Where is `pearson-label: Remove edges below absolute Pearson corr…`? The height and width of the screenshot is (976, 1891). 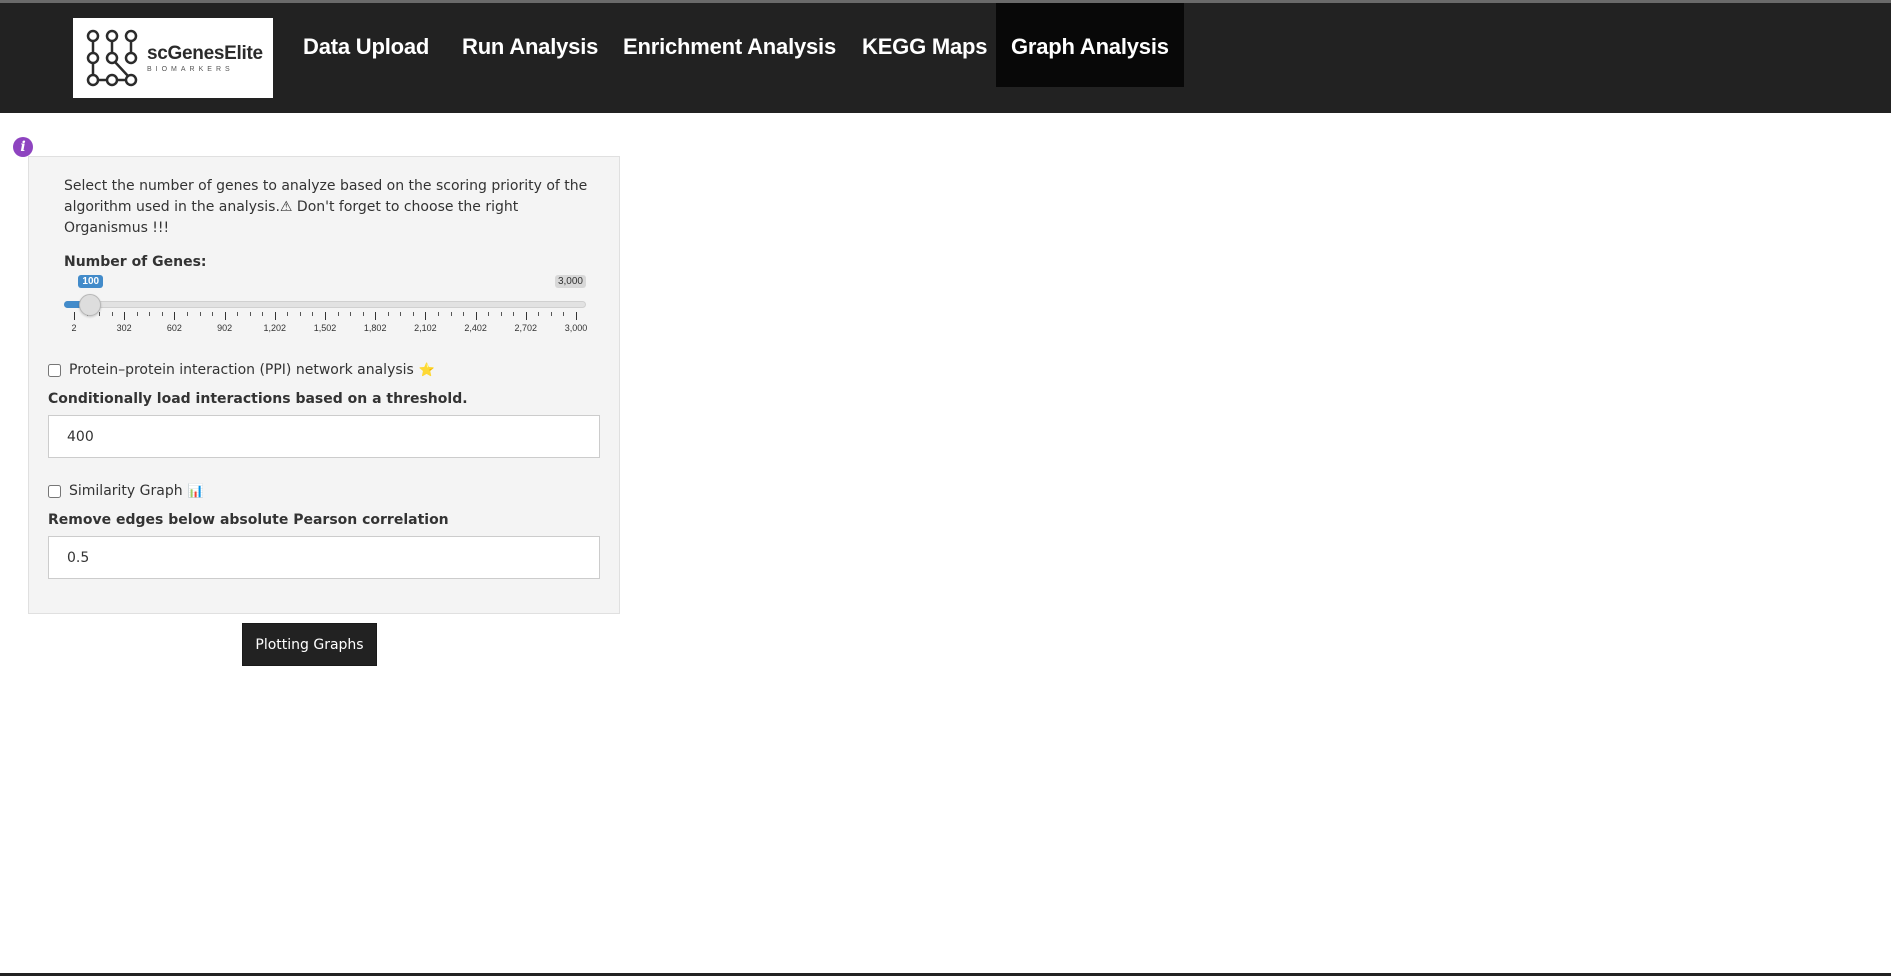
pearson-label: Remove edges below absolute Pearson corr… is located at coordinates (248, 520).